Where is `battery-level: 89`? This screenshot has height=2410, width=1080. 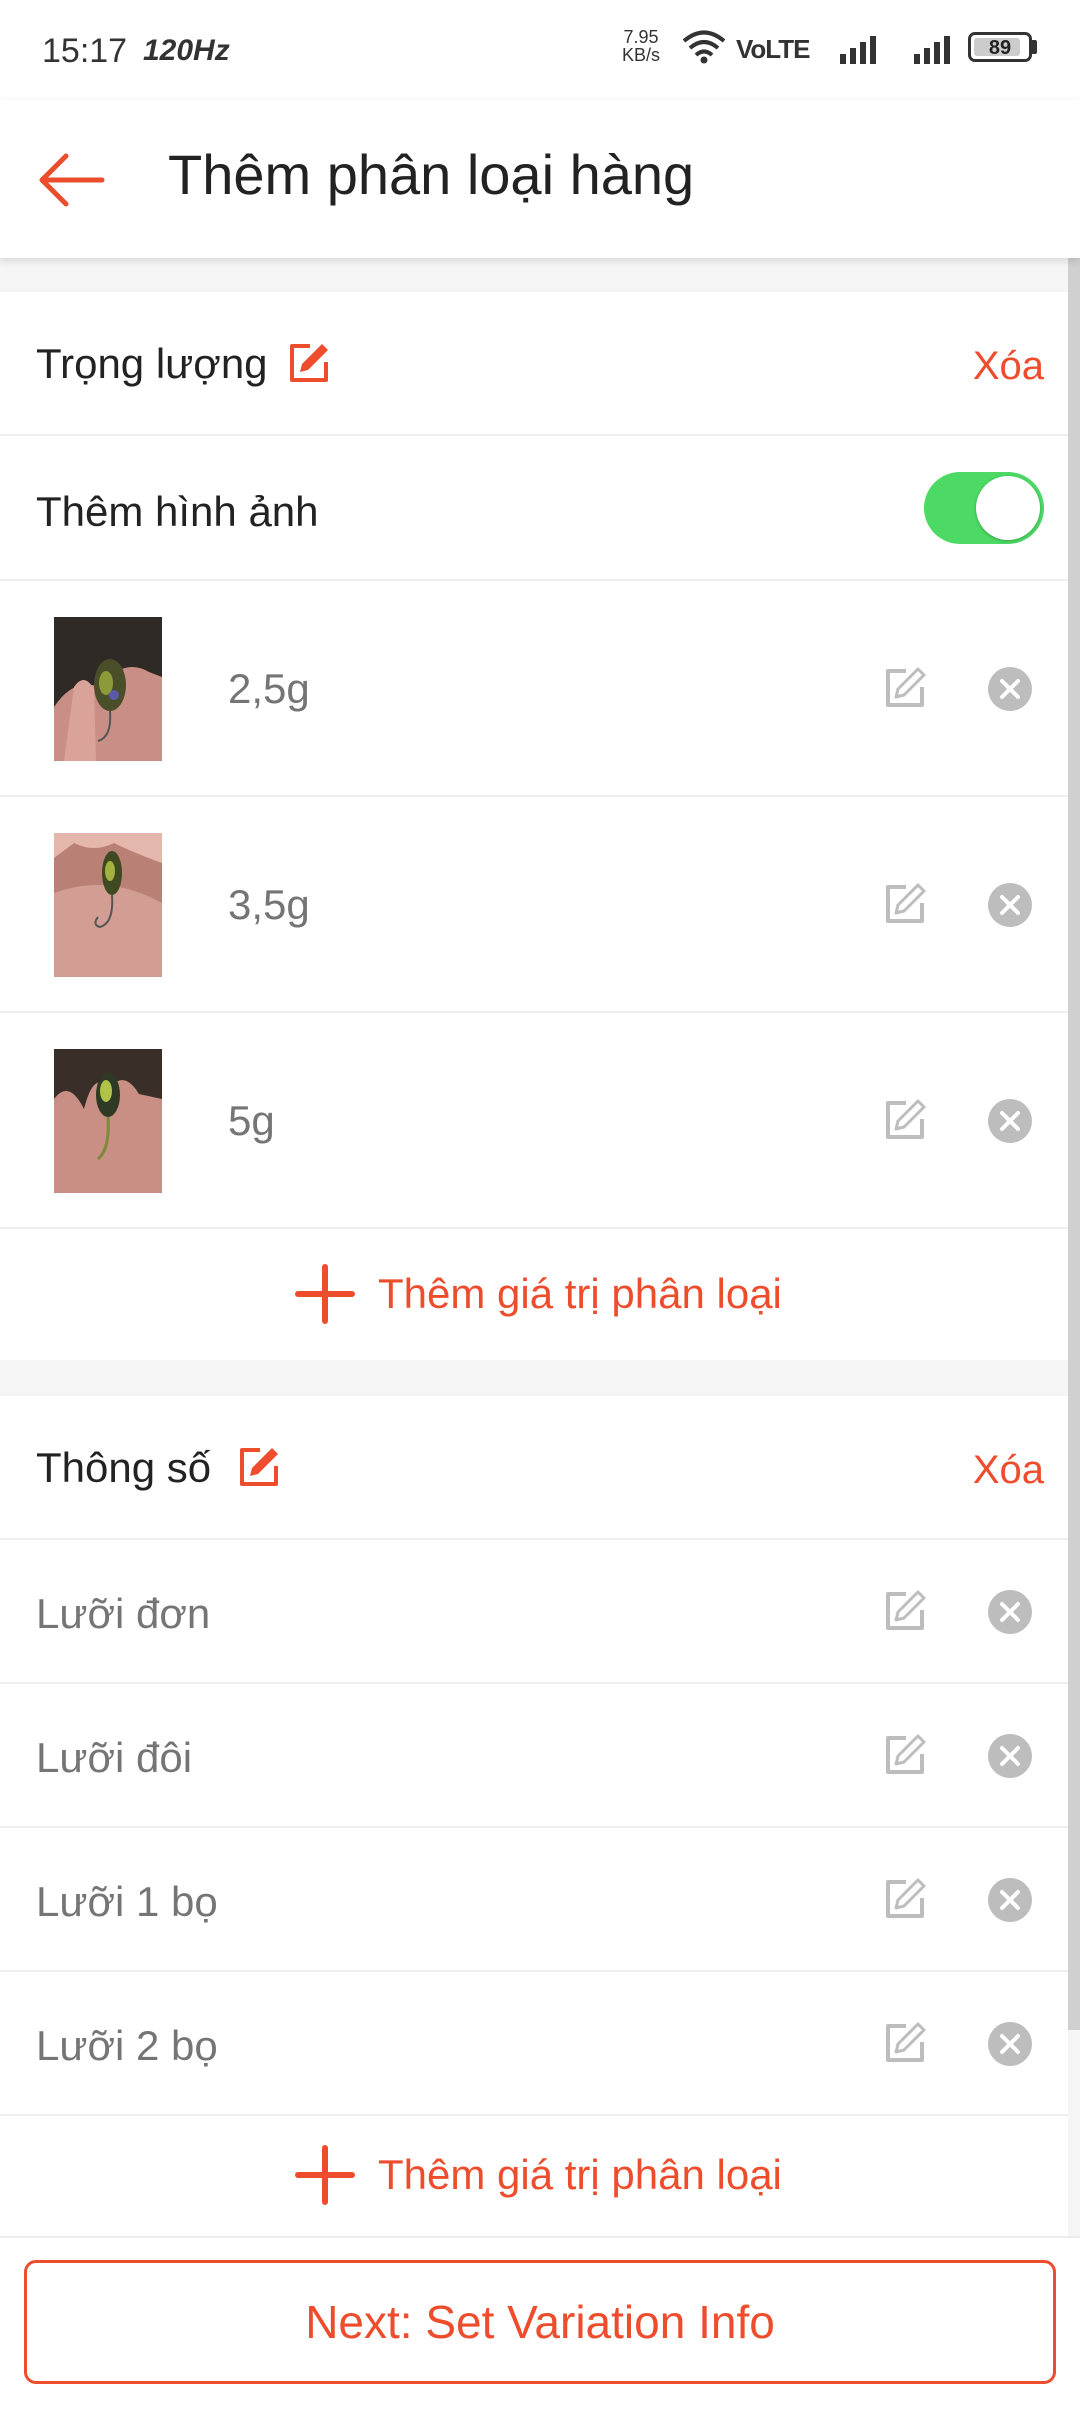 battery-level: 89 is located at coordinates (1000, 48).